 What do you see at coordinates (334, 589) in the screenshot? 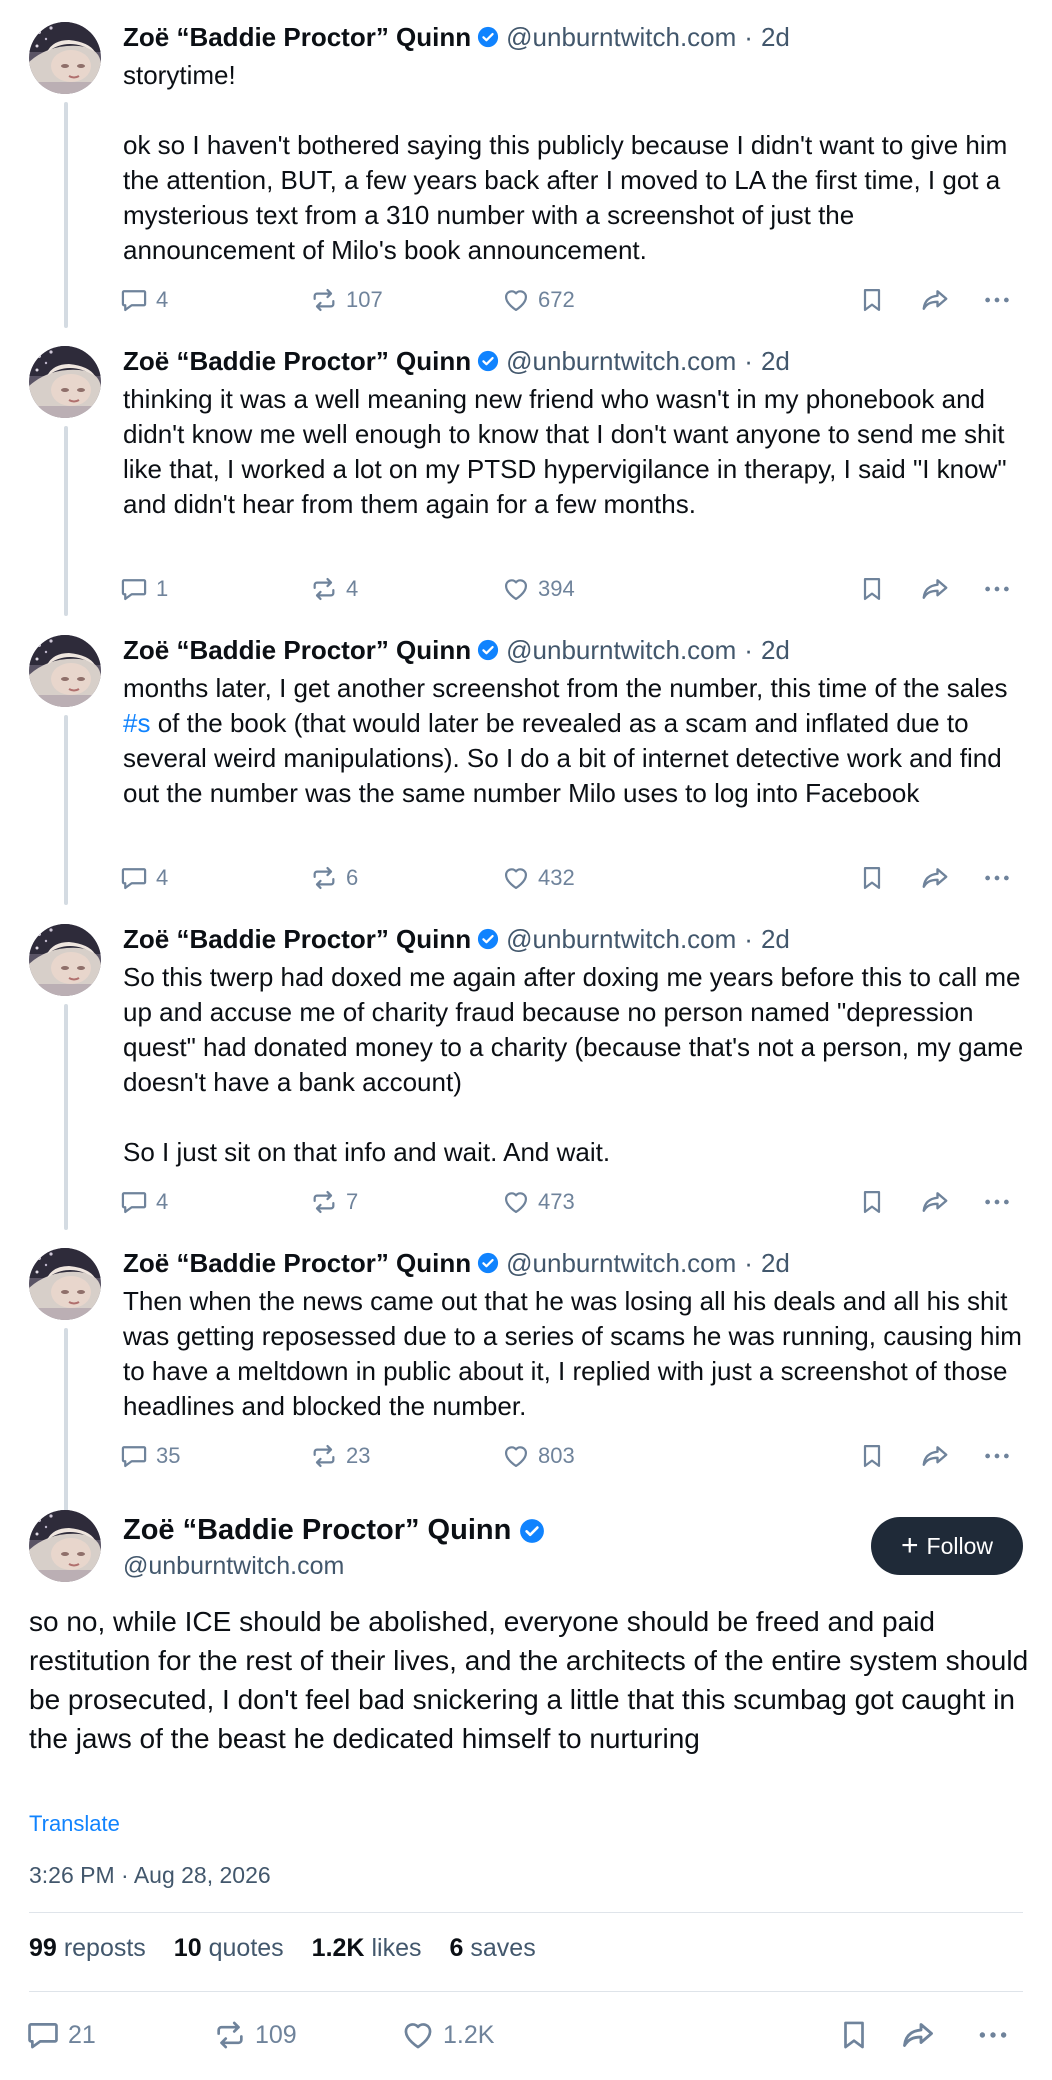
I see `repost-button: 4` at bounding box center [334, 589].